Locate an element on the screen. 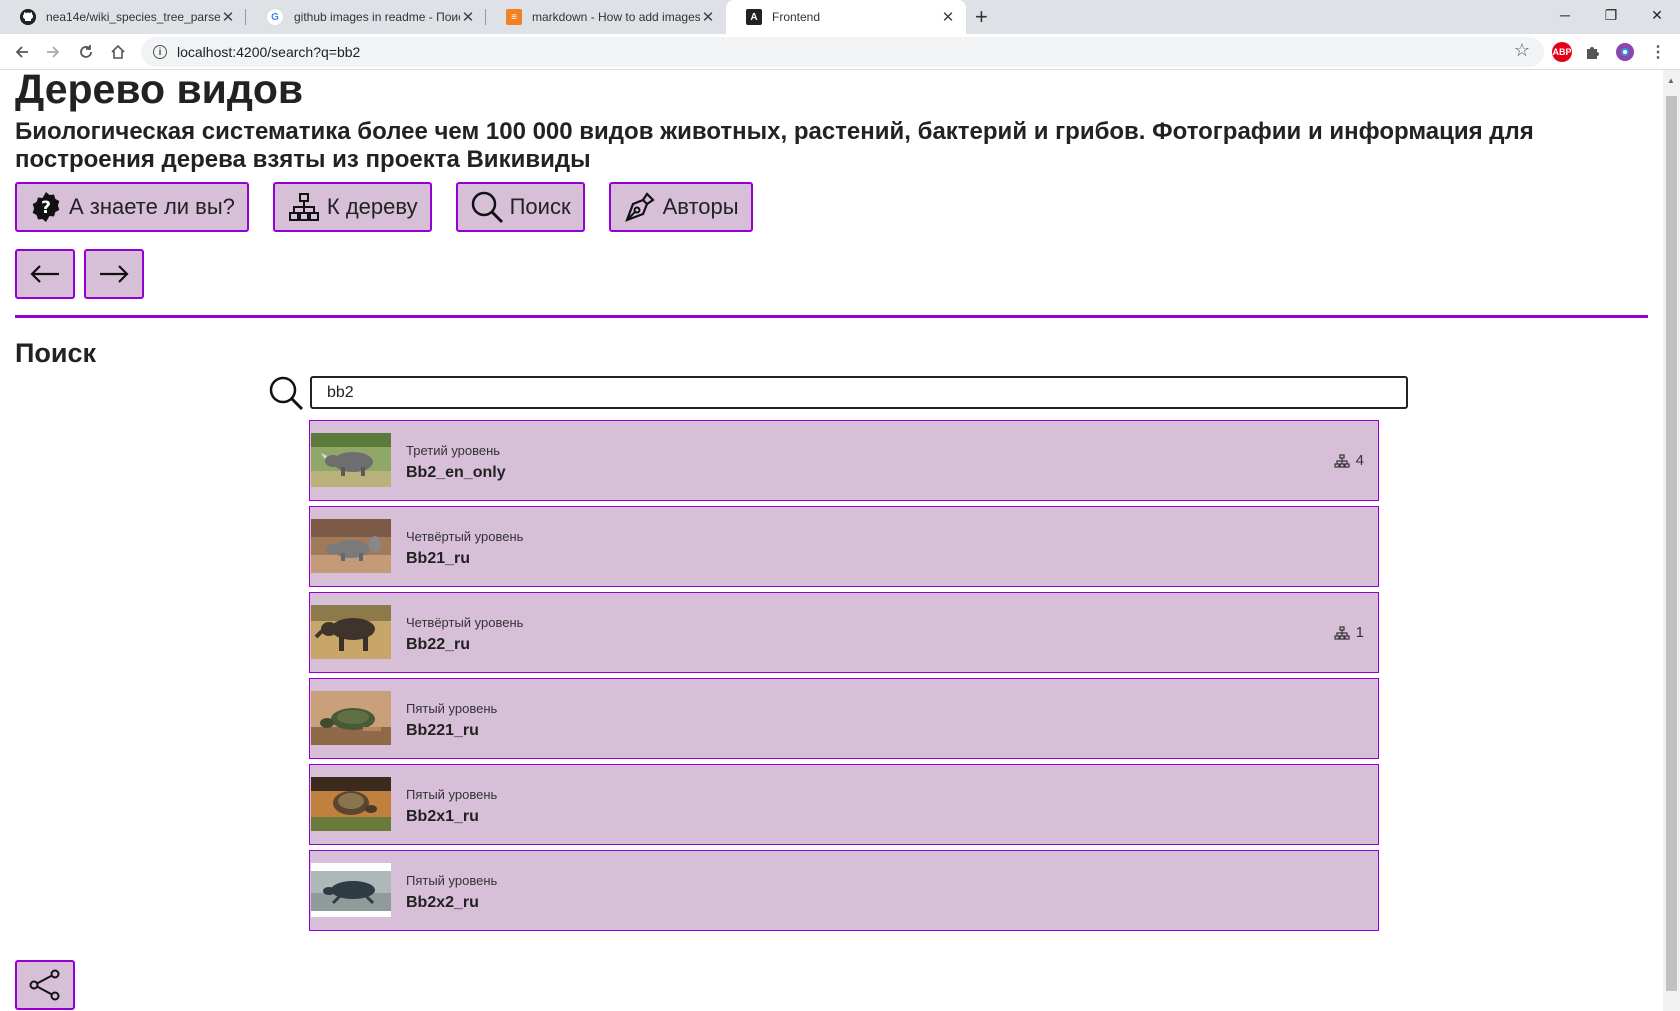  restore-button: ❐ is located at coordinates (1611, 15).